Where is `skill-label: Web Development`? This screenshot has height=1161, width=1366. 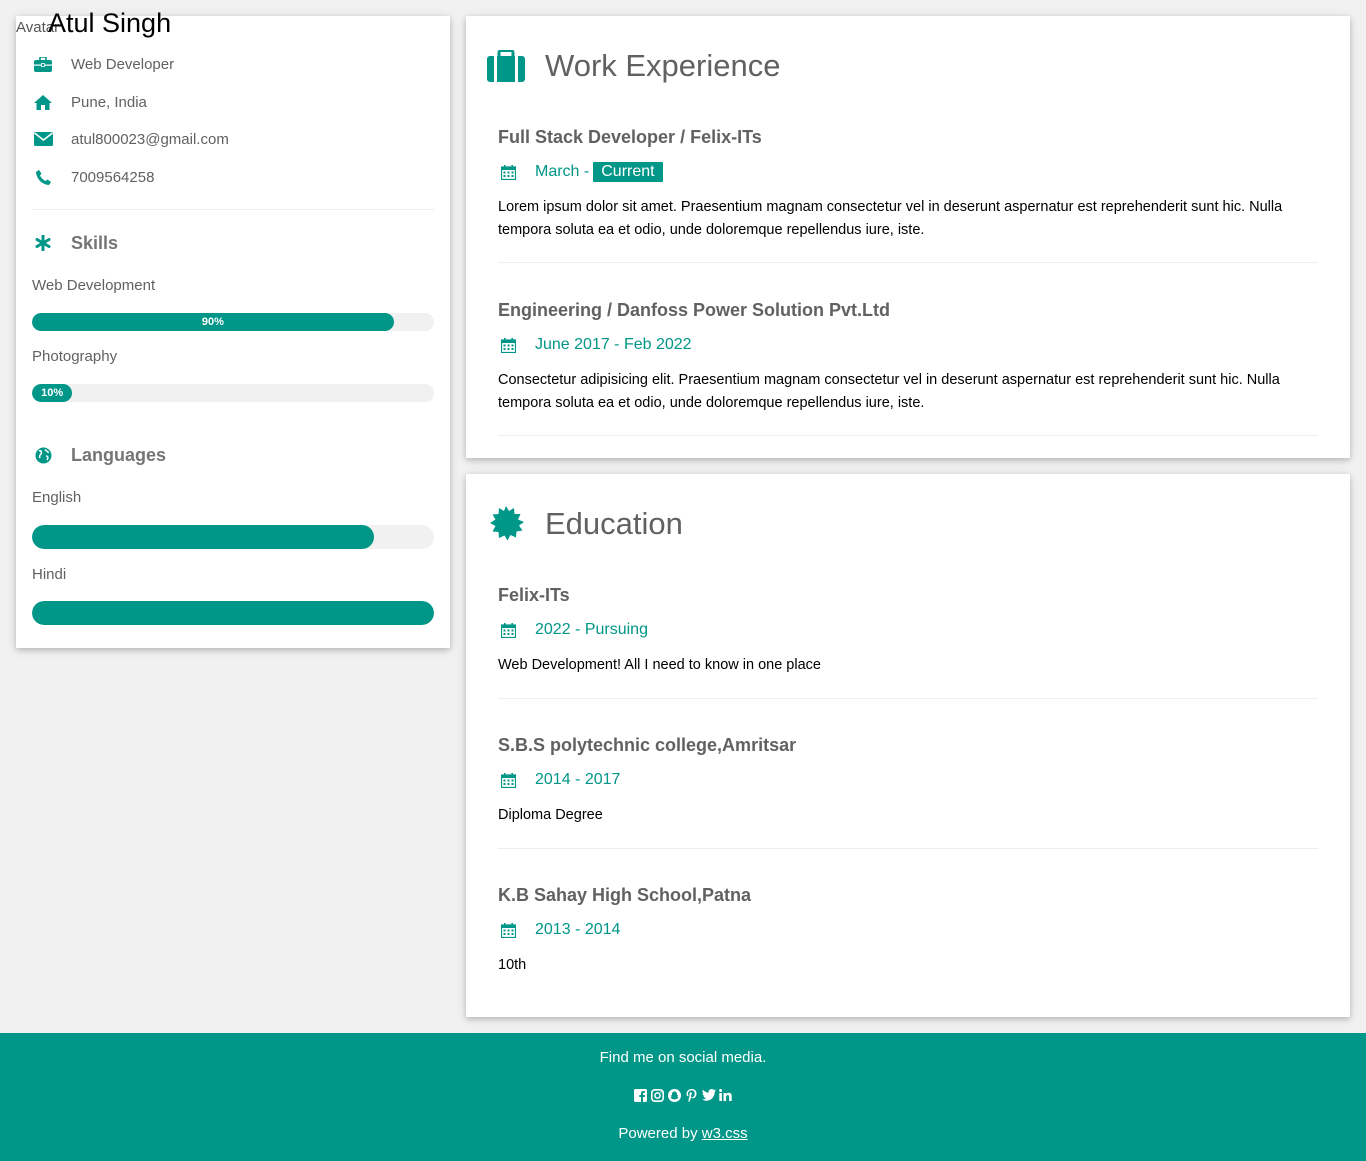
skill-label: Web Development is located at coordinates (94, 285).